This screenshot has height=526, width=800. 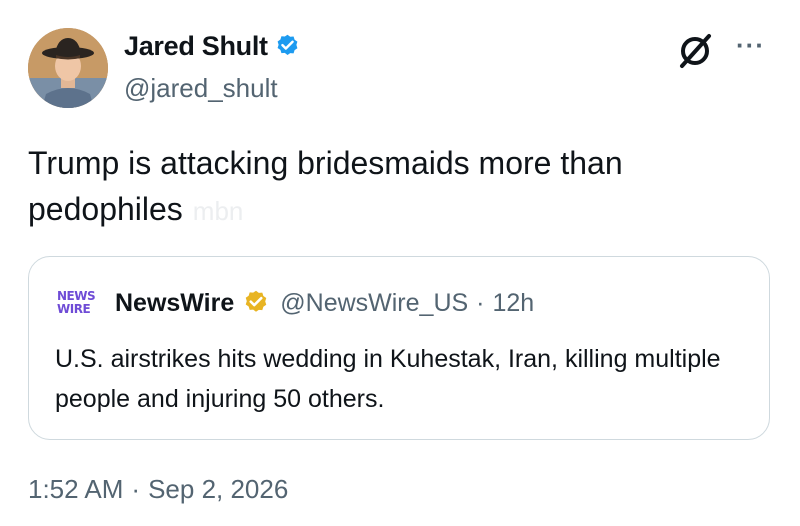 What do you see at coordinates (201, 88) in the screenshot?
I see `author-handle: @jared_shult` at bounding box center [201, 88].